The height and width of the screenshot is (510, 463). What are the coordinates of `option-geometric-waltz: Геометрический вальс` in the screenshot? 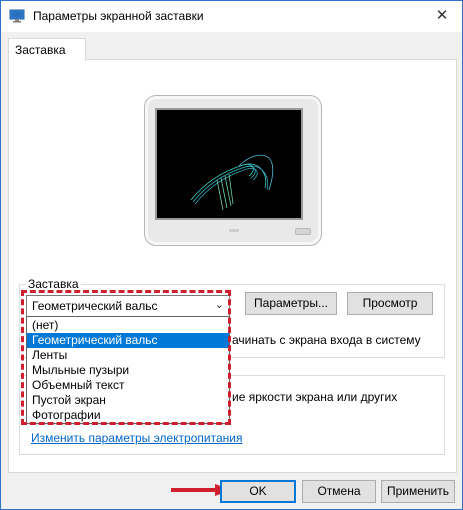 It's located at (128, 340).